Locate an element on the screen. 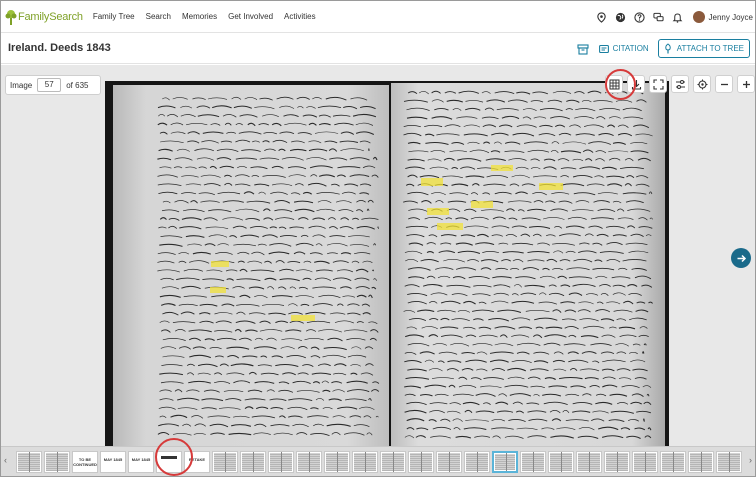 The width and height of the screenshot is (756, 477). attach-label: ATTACH TO TREE is located at coordinates (710, 48).